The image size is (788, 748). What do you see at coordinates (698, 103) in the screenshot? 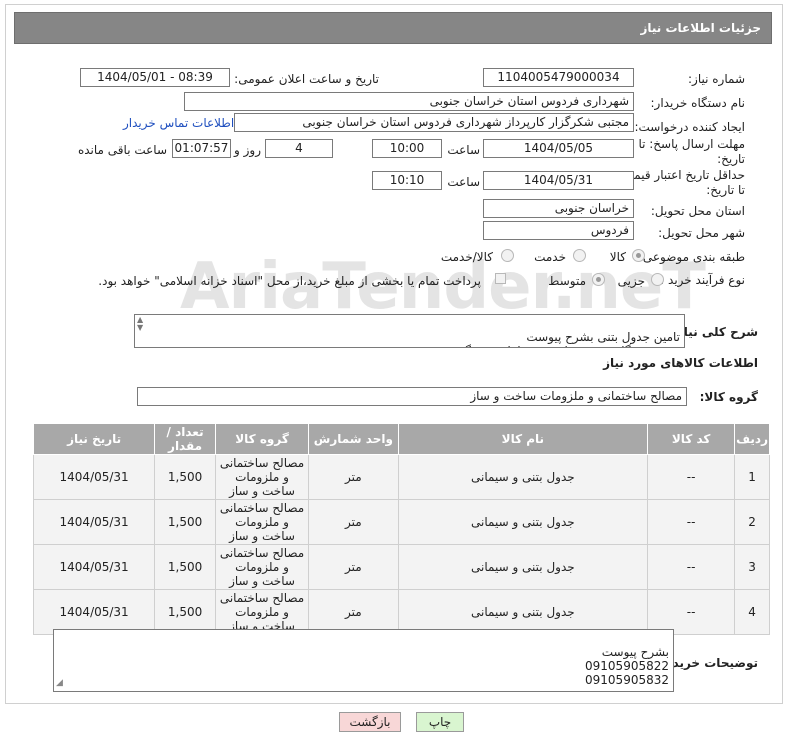
I see `buyer-org-label: نام دستگاه خریدار:` at bounding box center [698, 103].